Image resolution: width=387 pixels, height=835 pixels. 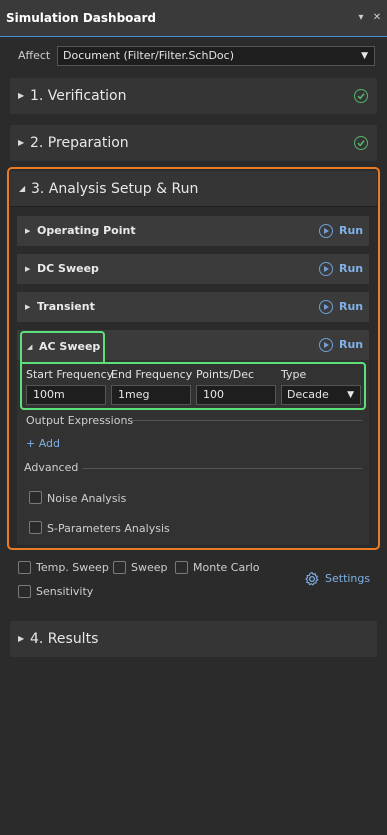 I want to click on pin-menu-icon: ▾, so click(x=361, y=18).